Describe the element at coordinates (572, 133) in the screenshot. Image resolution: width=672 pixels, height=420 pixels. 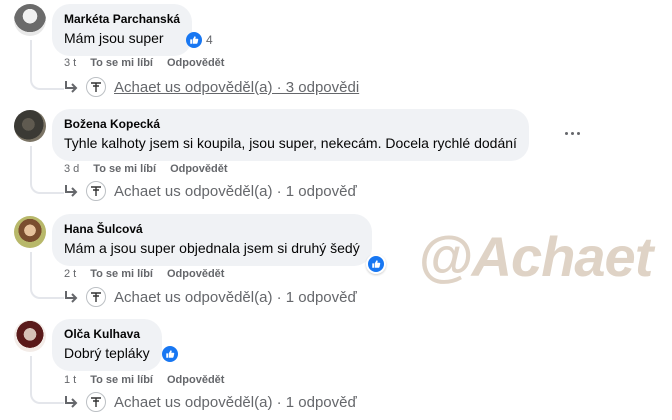
I see `more-options-button` at that location.